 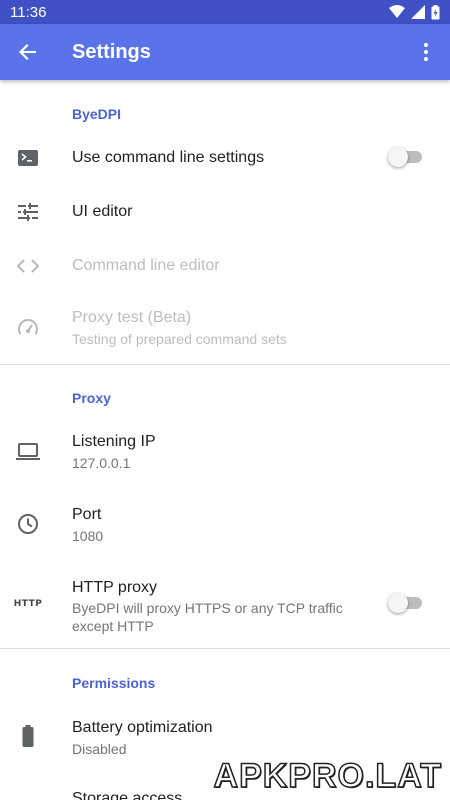 What do you see at coordinates (87, 514) in the screenshot?
I see `pref-title: Port` at bounding box center [87, 514].